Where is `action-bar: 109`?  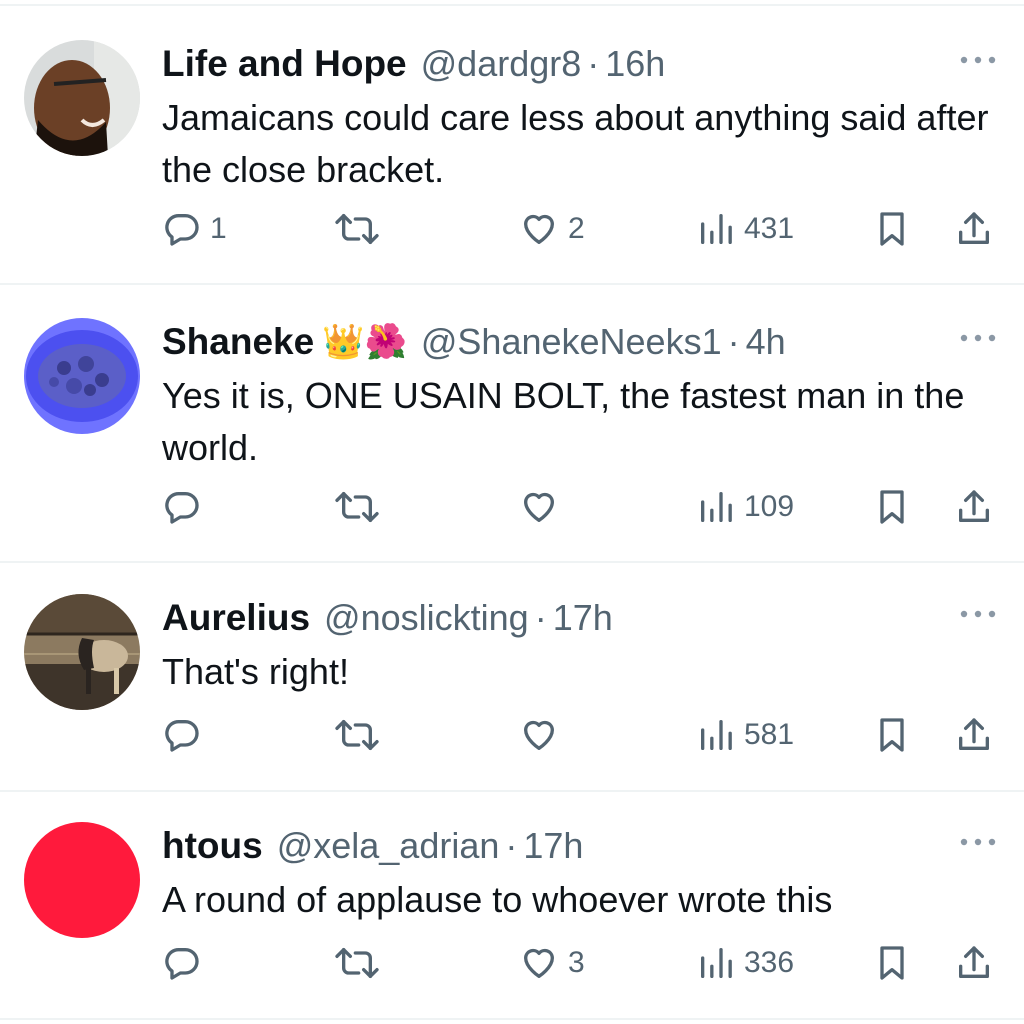
action-bar: 109 is located at coordinates (512, 507).